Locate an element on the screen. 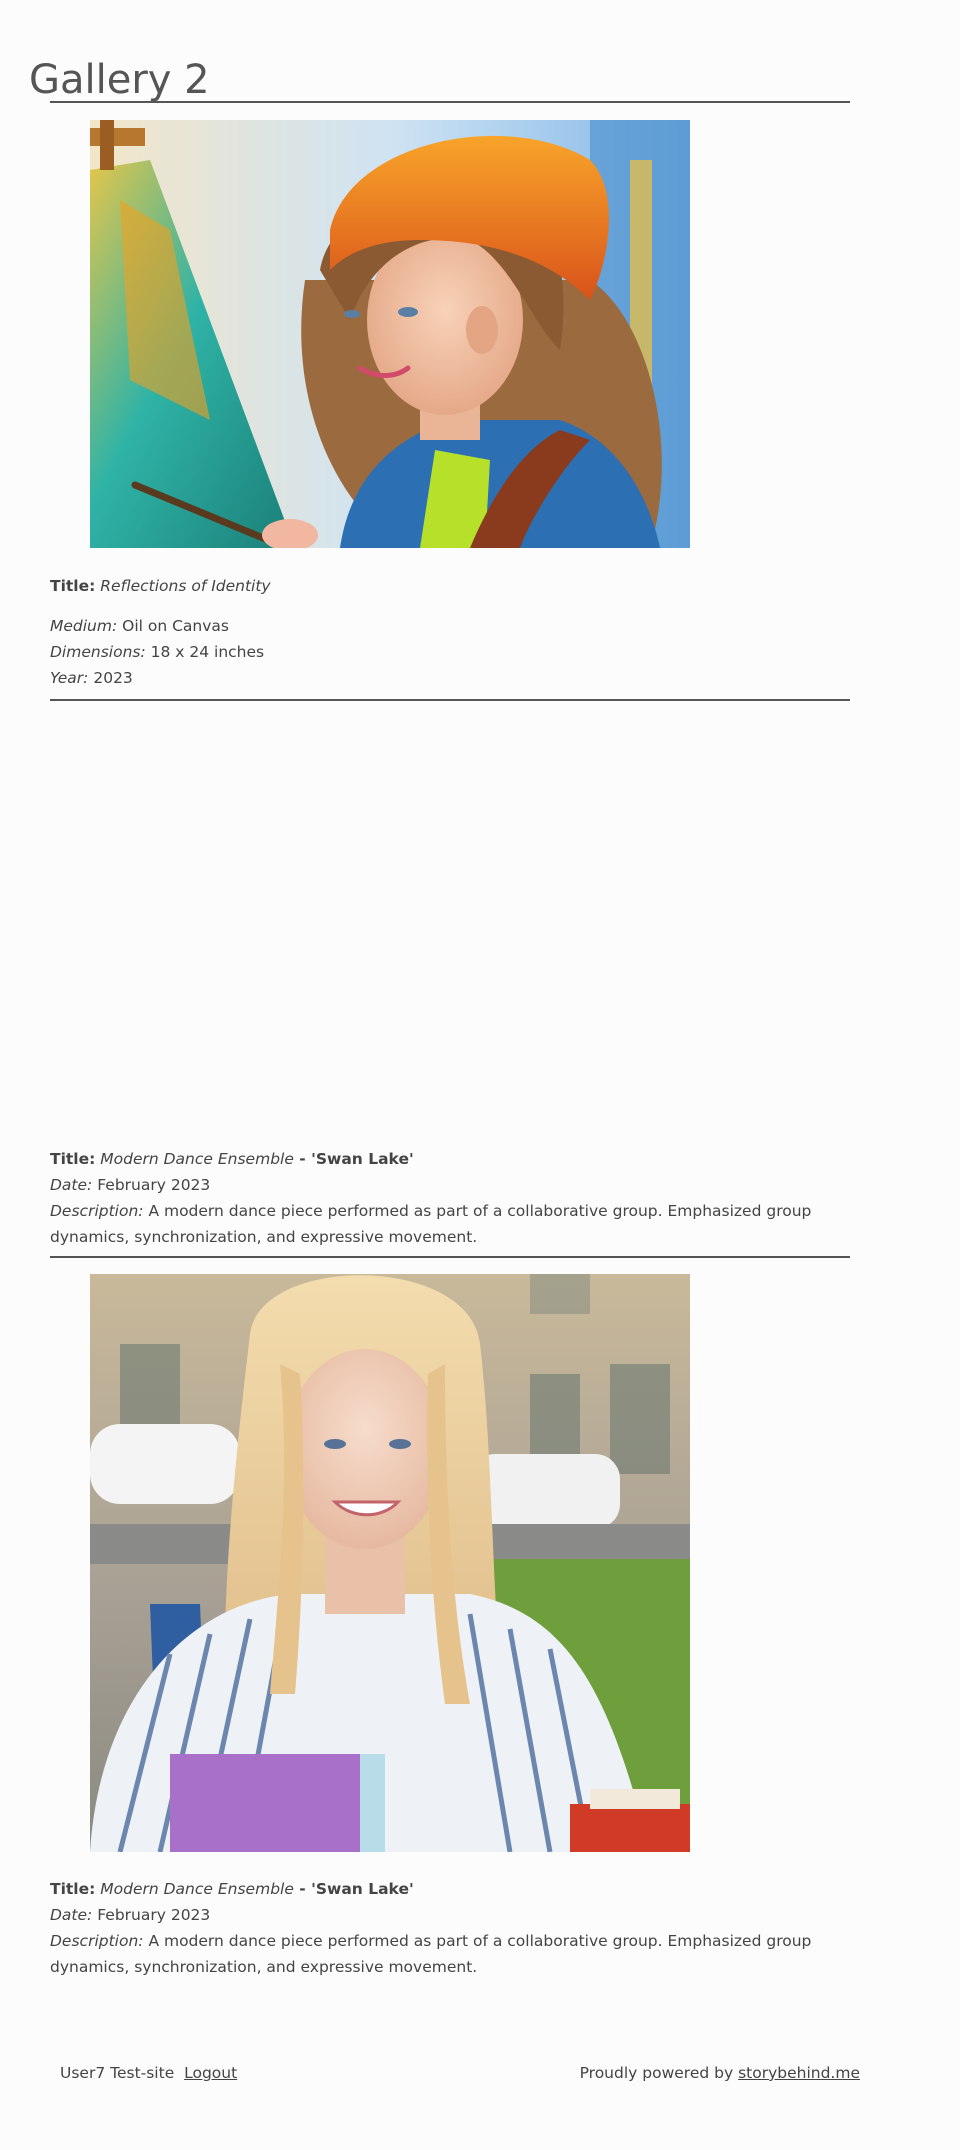  site-name: User7 Test-site is located at coordinates (117, 2073).